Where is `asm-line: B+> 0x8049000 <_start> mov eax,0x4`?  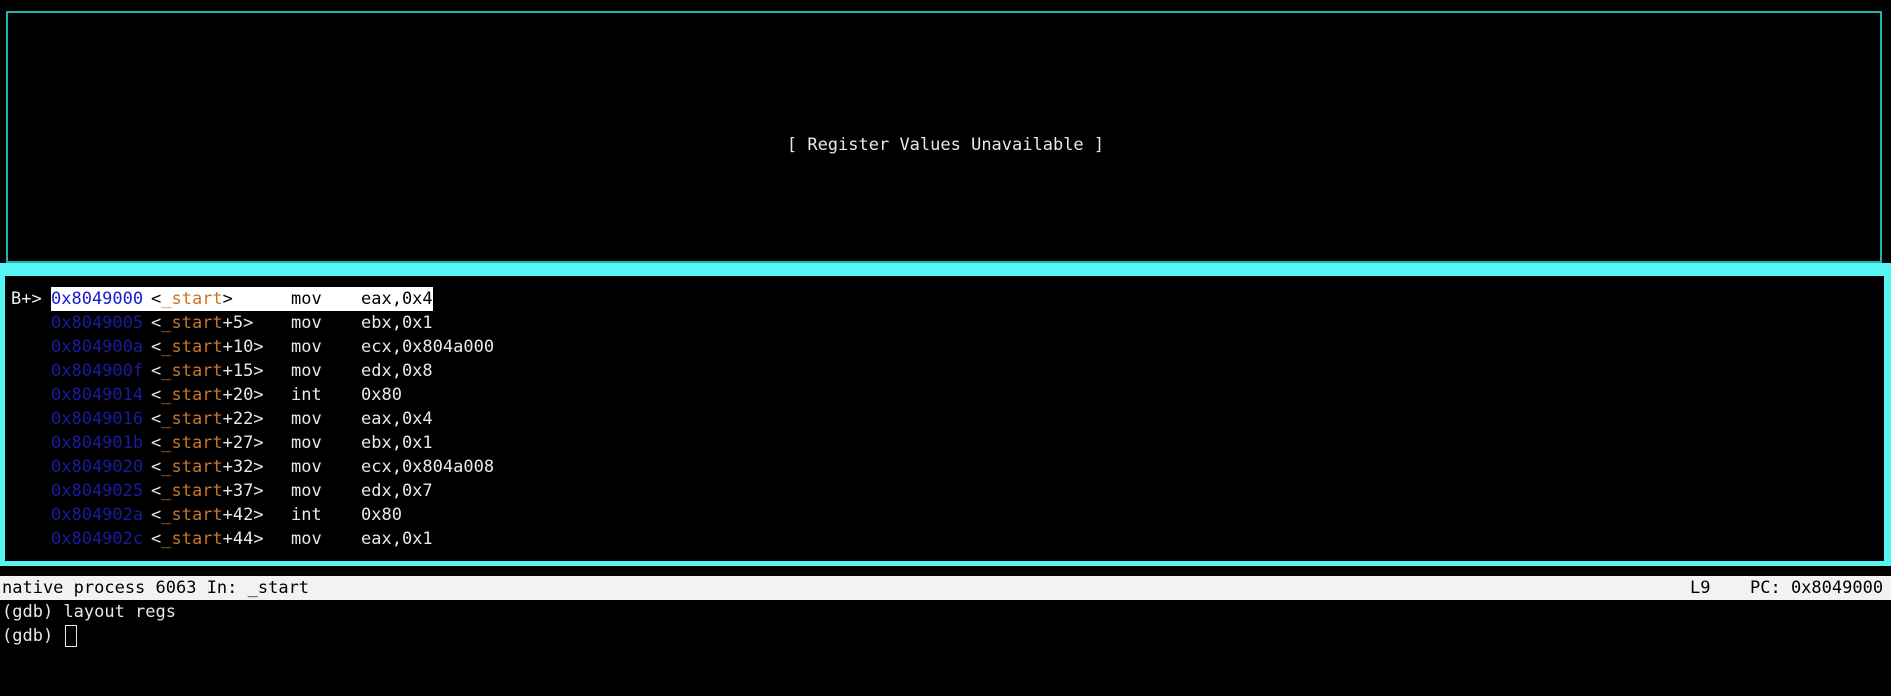 asm-line: B+> 0x8049000 <_start> mov eax,0x4 is located at coordinates (222, 299).